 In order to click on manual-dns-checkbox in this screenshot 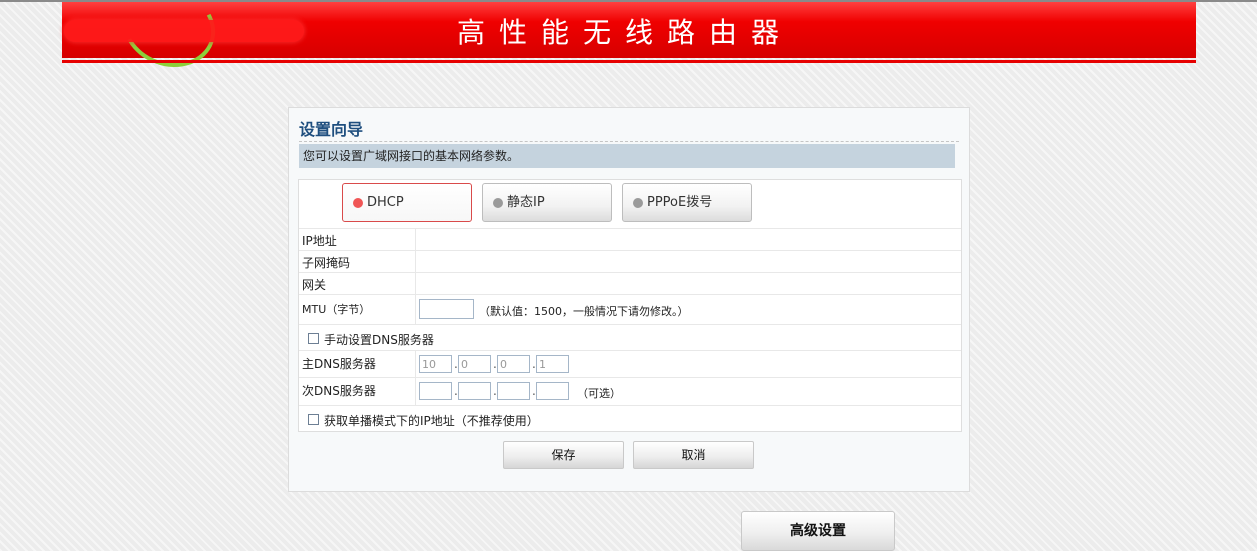, I will do `click(313, 338)`.